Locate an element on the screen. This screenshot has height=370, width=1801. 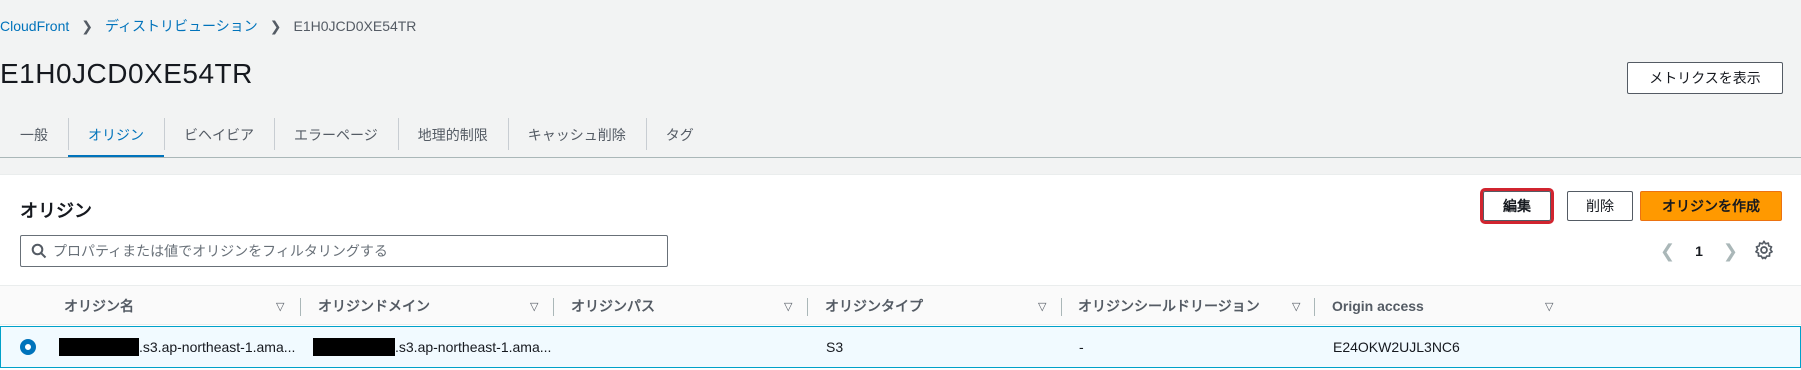
page-number: 1 is located at coordinates (1699, 251).